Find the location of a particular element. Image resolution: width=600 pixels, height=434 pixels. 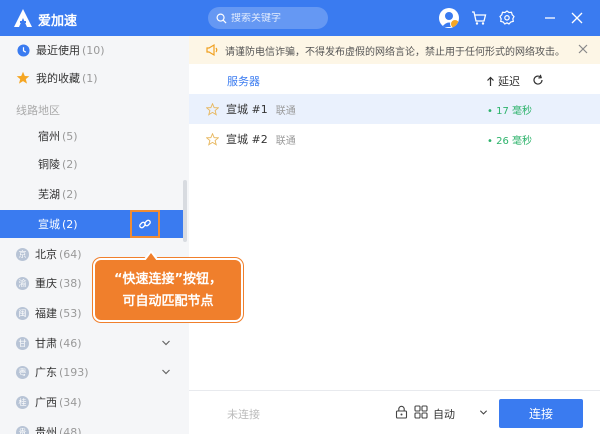

province-badge: 粤 is located at coordinates (22, 372).